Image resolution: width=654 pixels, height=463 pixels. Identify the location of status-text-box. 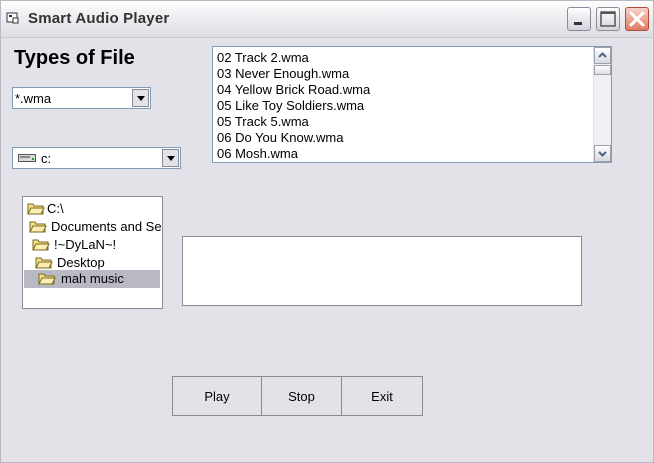
(382, 271).